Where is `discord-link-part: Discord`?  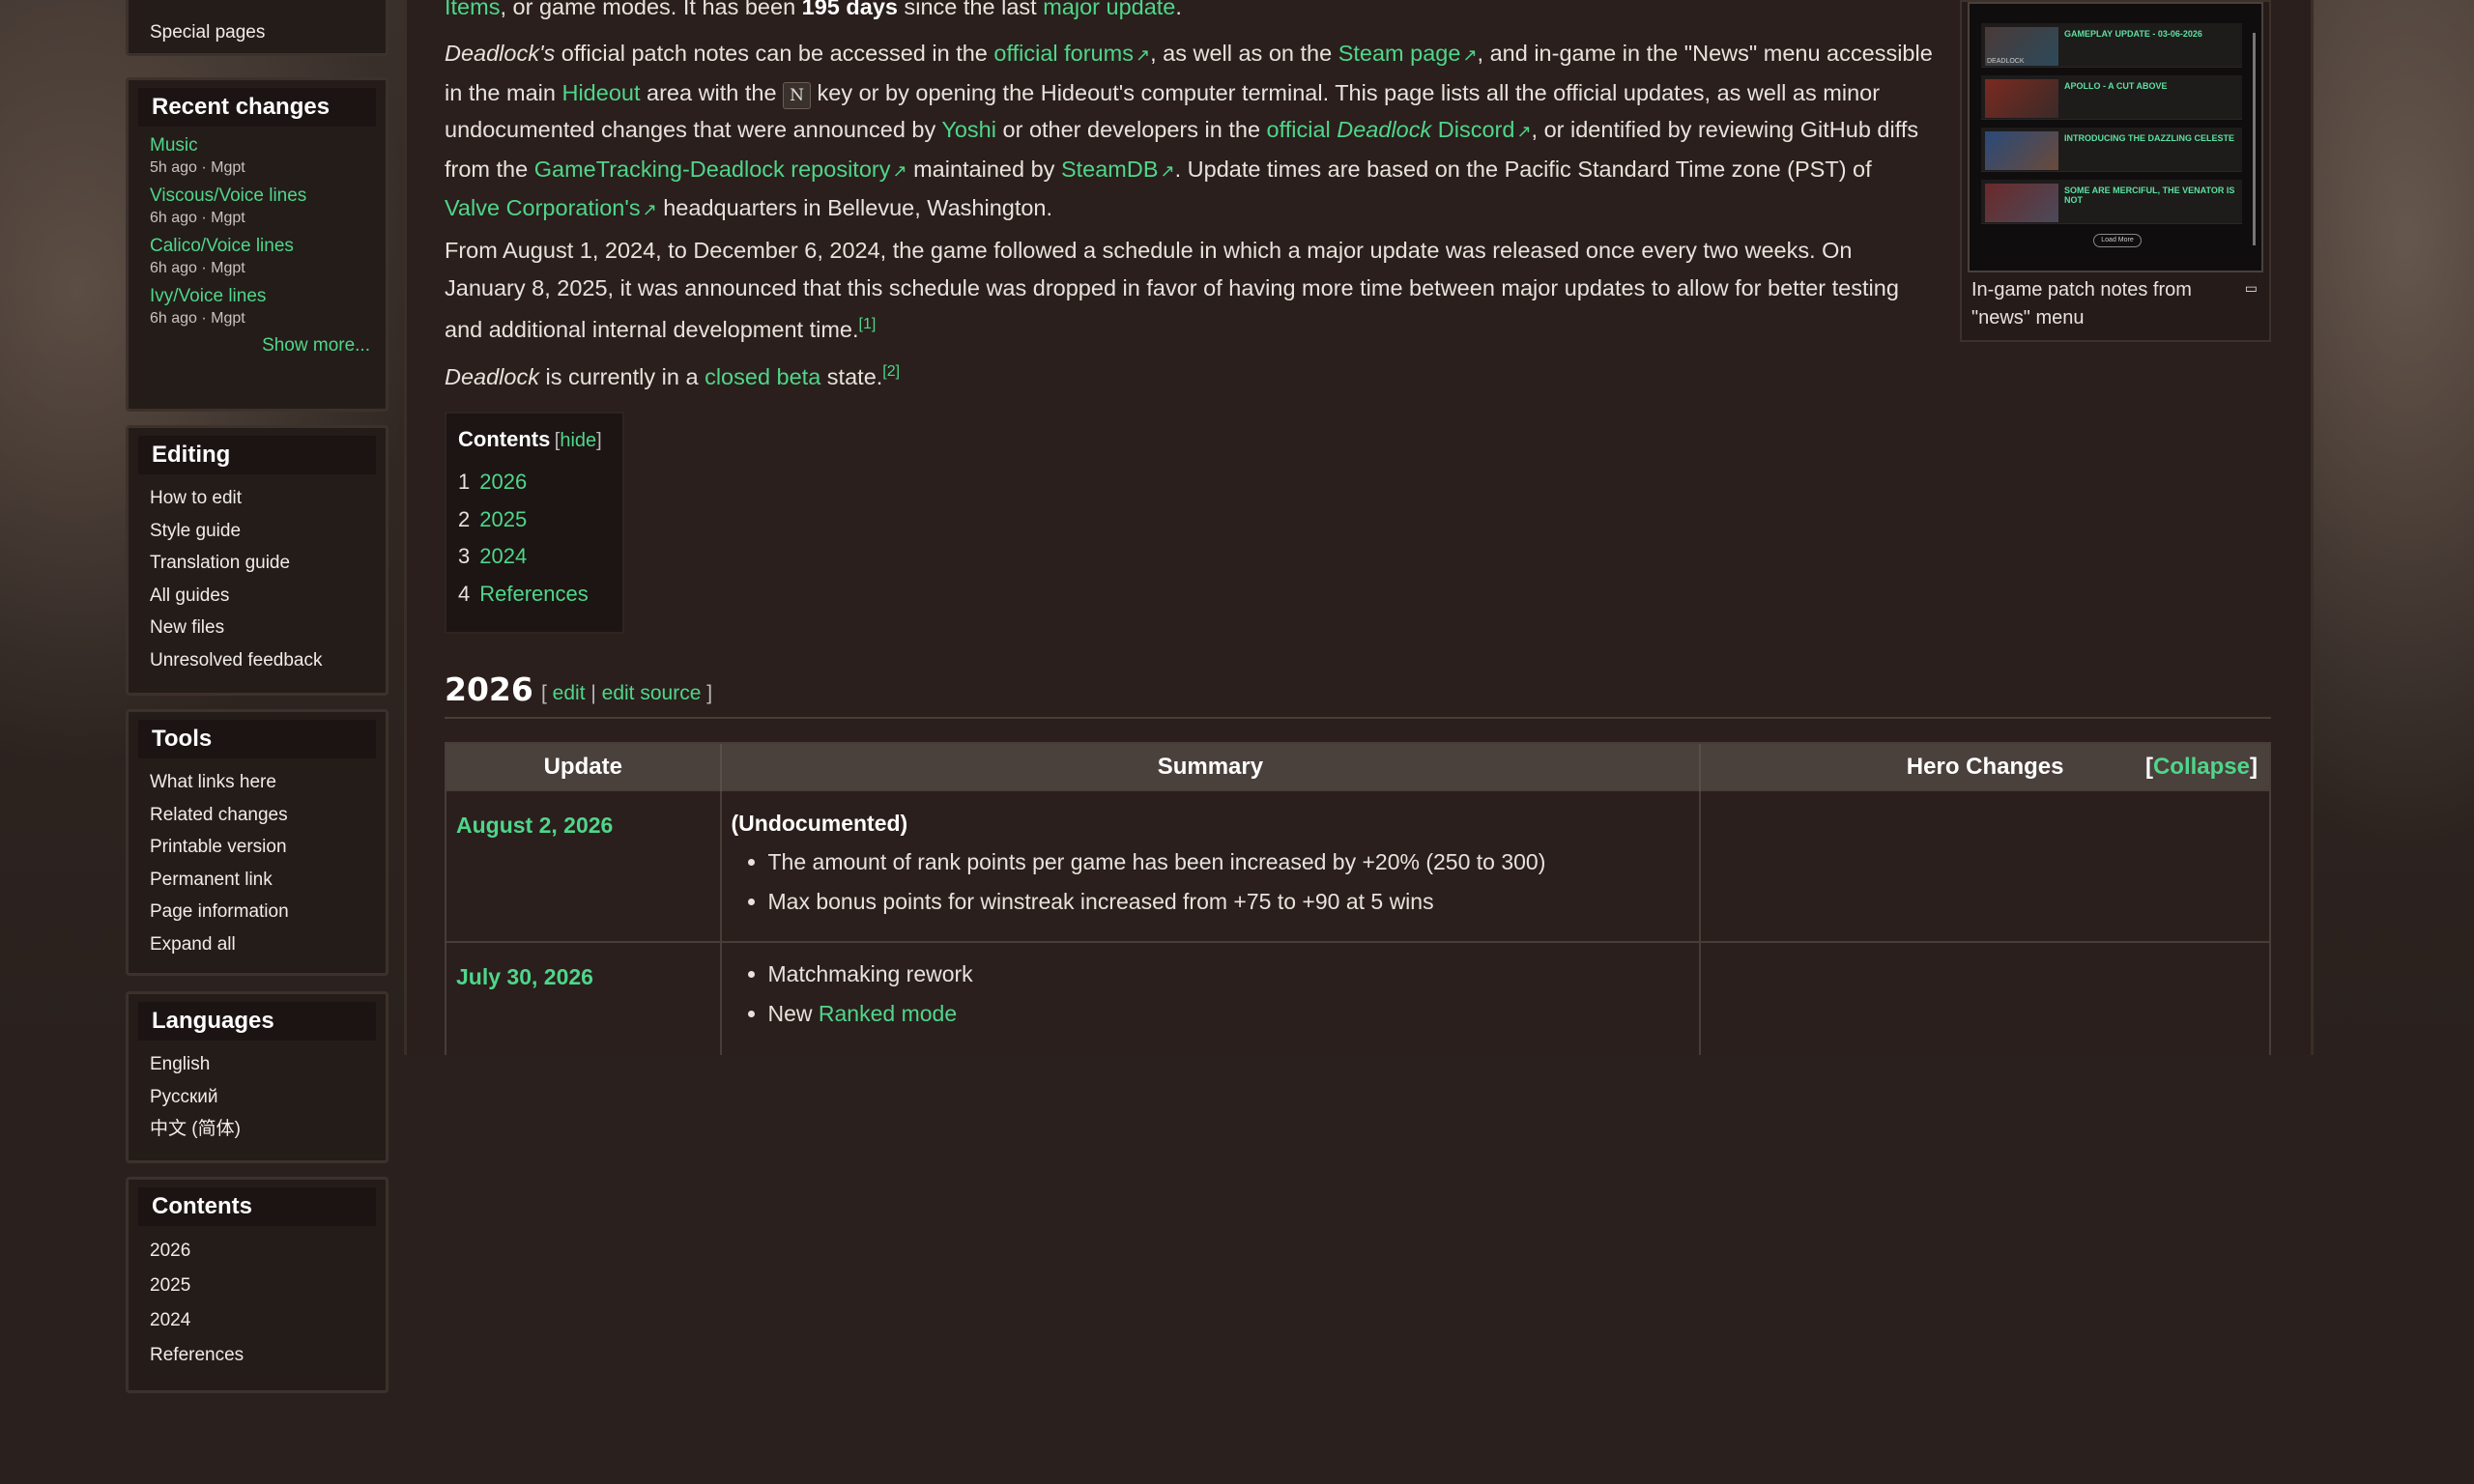
discord-link-part: Discord is located at coordinates (1473, 130).